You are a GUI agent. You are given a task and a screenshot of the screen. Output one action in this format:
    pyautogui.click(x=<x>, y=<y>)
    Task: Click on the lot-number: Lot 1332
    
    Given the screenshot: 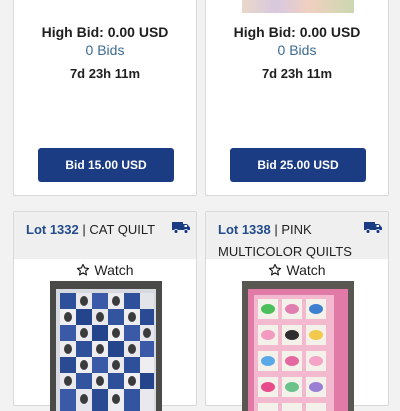 What is the action you would take?
    pyautogui.click(x=52, y=229)
    